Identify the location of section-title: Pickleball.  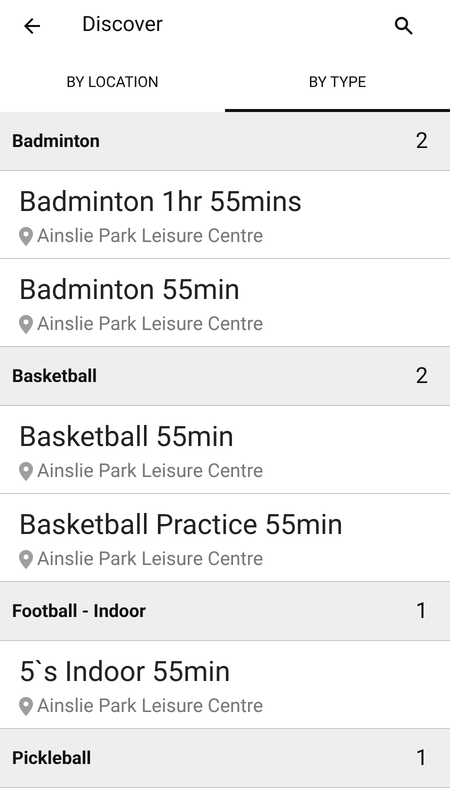
(52, 758).